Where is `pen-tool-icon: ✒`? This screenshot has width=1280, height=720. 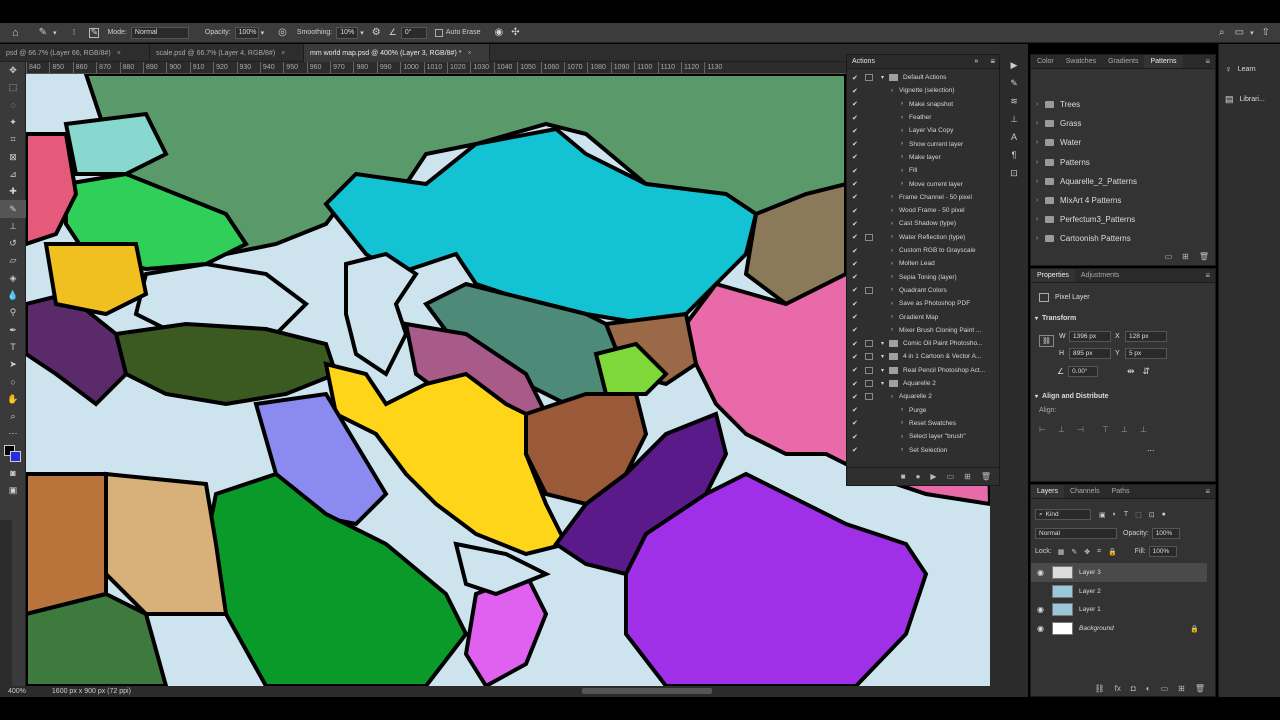
pen-tool-icon: ✒ is located at coordinates (13, 329).